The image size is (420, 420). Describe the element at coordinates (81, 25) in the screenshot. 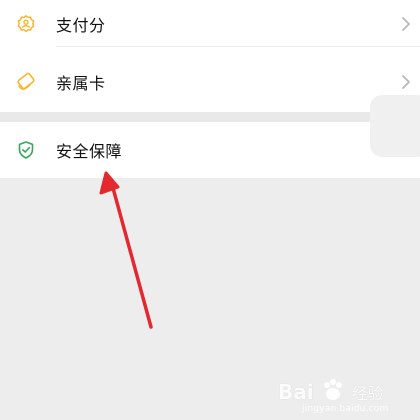

I see `menu-item-label: 支付分` at that location.